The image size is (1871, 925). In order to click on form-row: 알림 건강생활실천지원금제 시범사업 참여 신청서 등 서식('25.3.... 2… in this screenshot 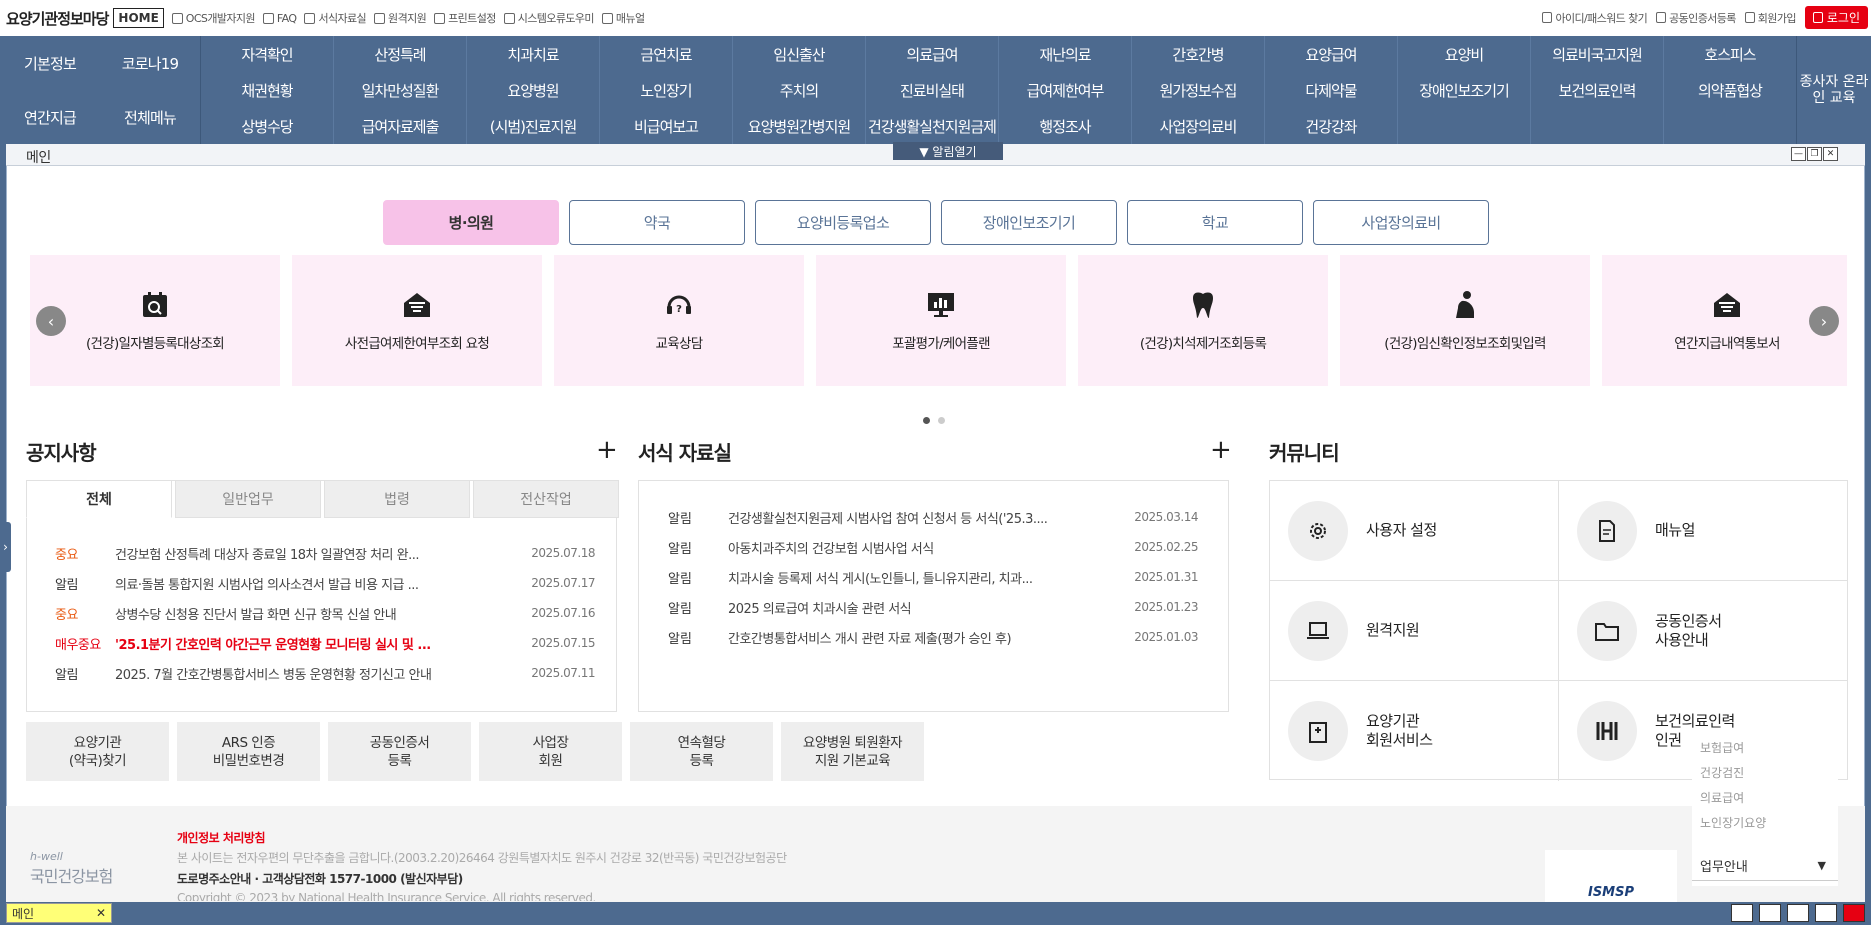, I will do `click(933, 517)`.